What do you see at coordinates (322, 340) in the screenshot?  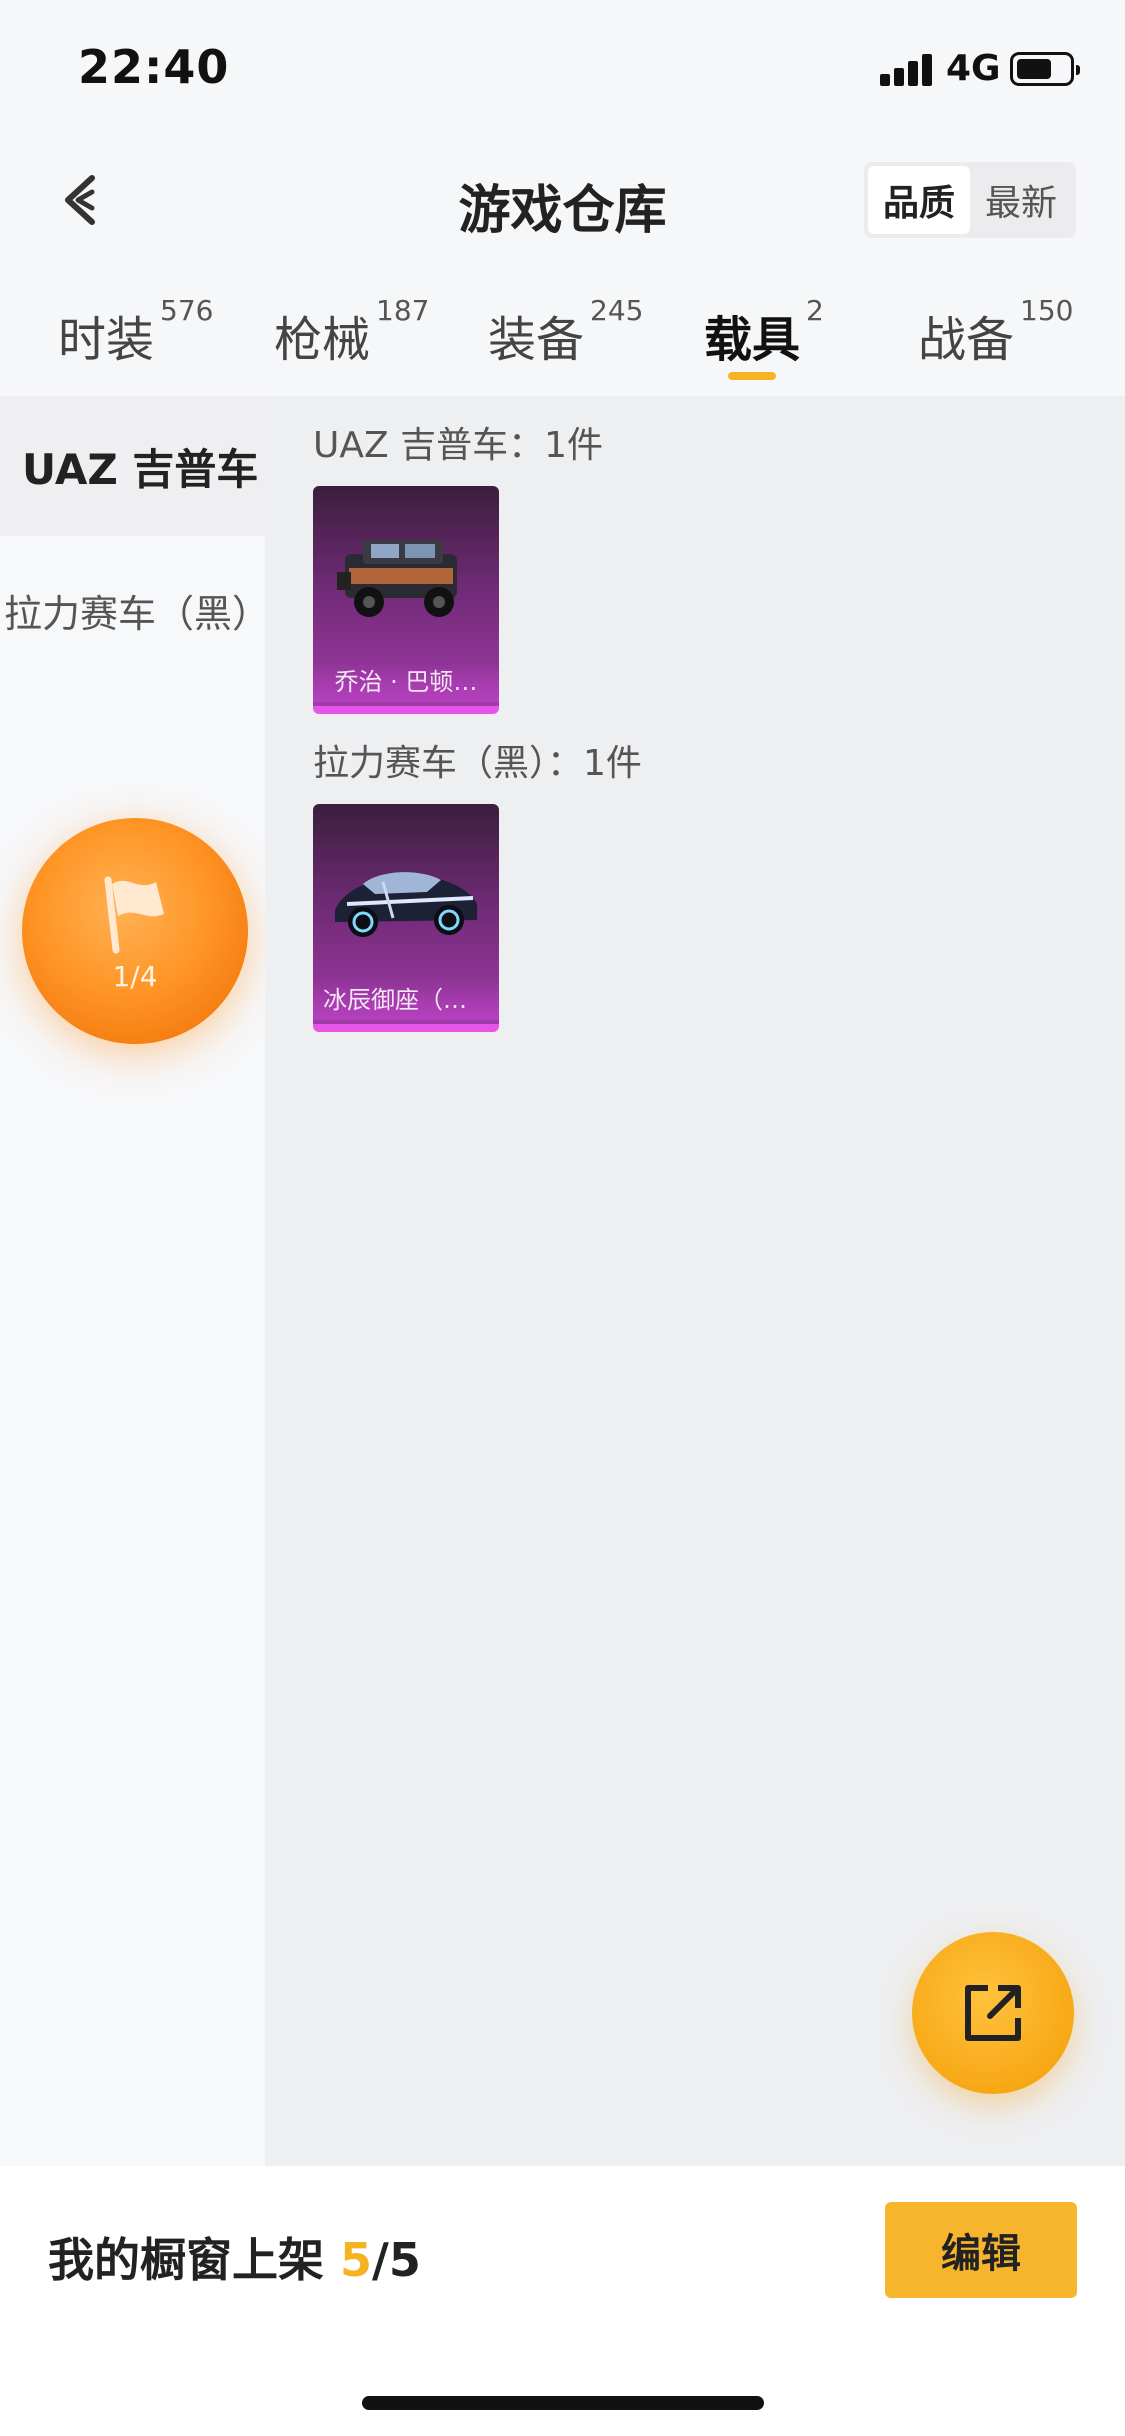 I see `tab-label: 枪械` at bounding box center [322, 340].